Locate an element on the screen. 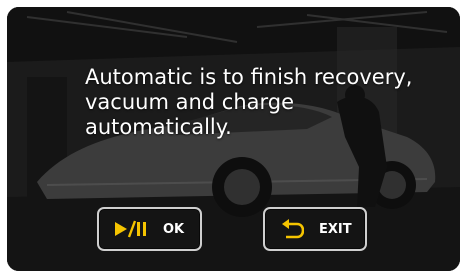 Image resolution: width=467 pixels, height=278 pixels. return-arrow-icon is located at coordinates (293, 229).